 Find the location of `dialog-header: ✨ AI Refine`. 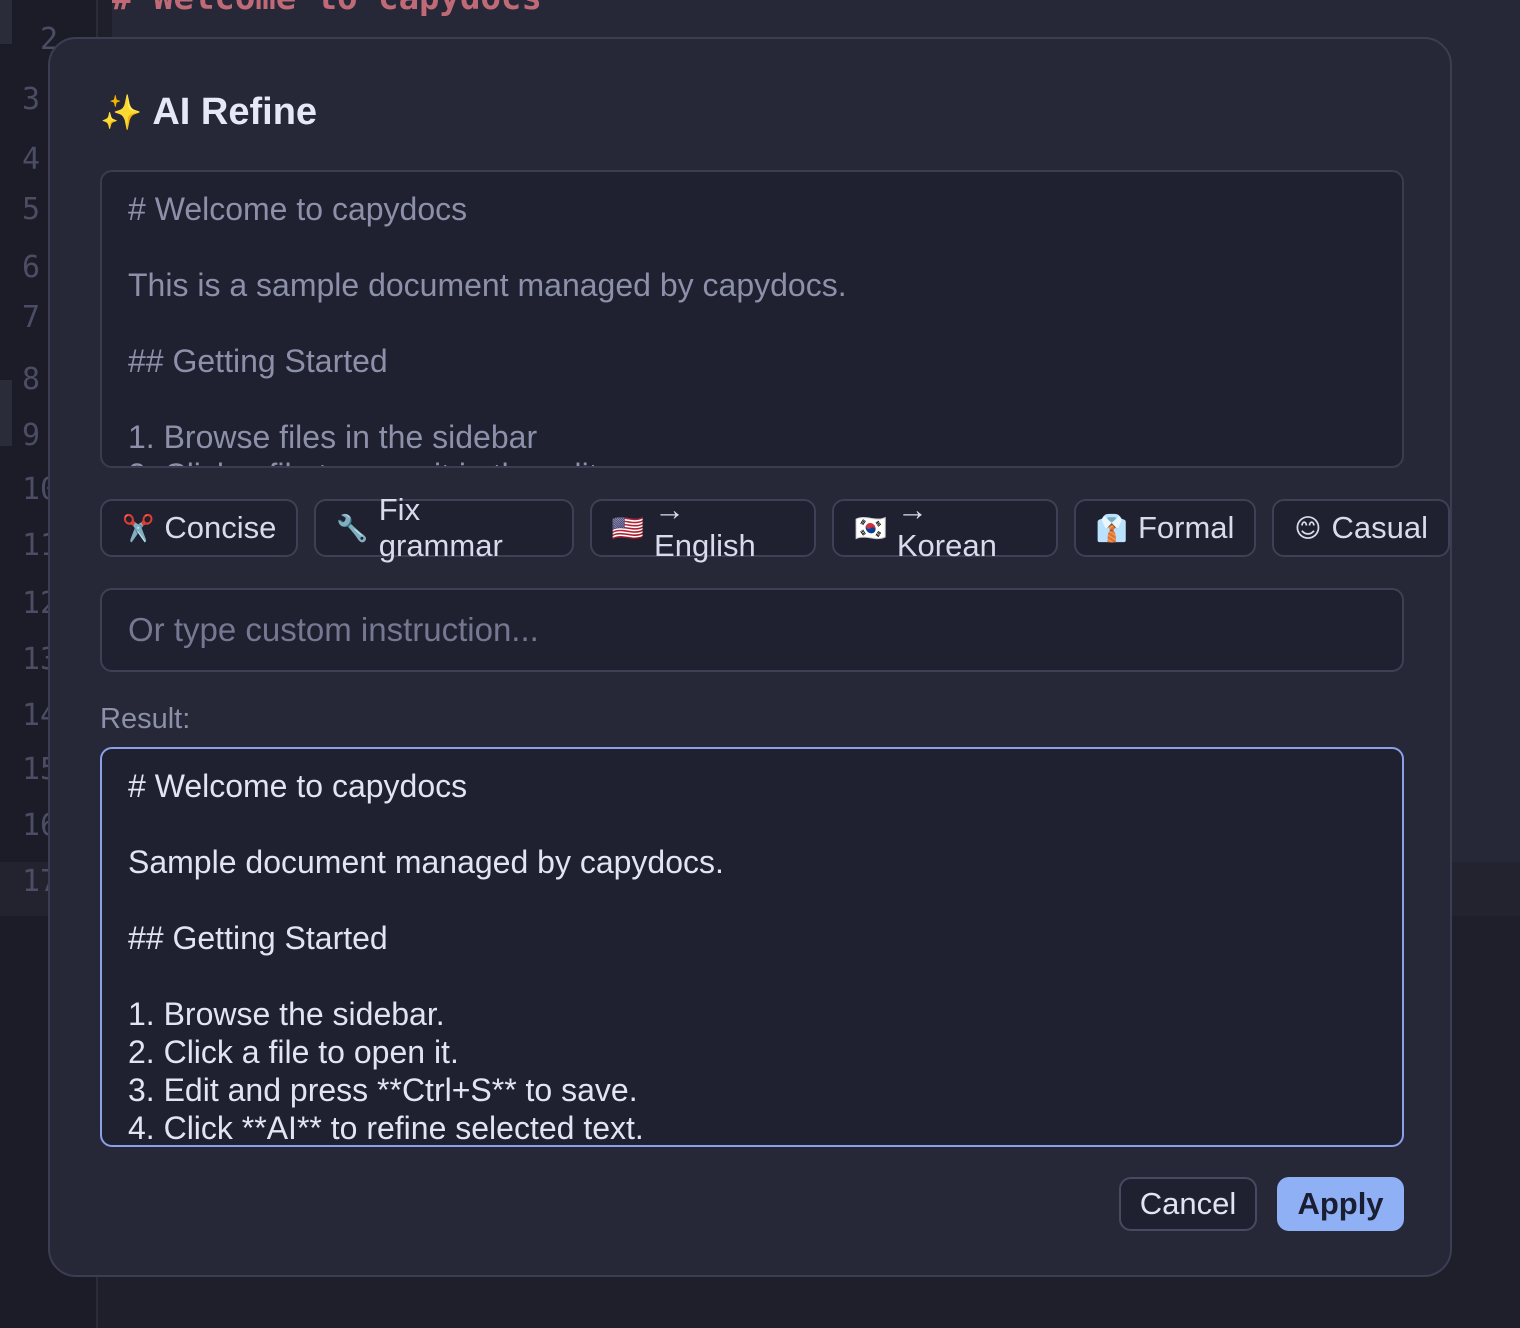

dialog-header: ✨ AI Refine is located at coordinates (208, 112).